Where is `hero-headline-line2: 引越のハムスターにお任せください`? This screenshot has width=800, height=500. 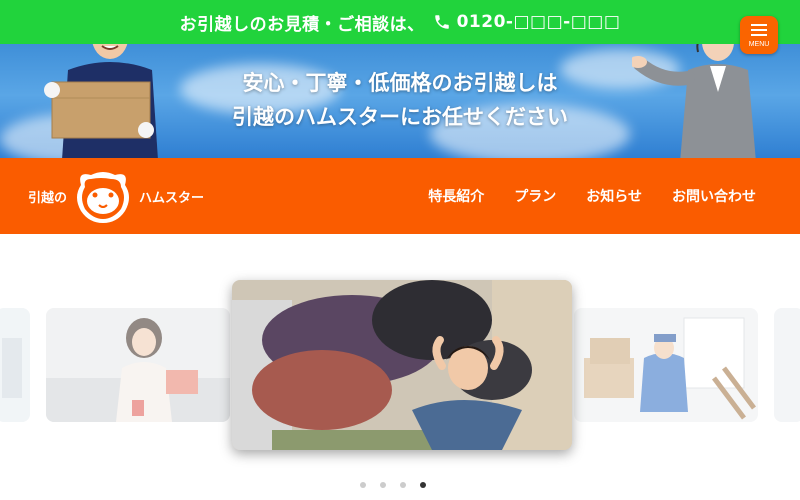 hero-headline-line2: 引越のハムスターにお任せください is located at coordinates (400, 117).